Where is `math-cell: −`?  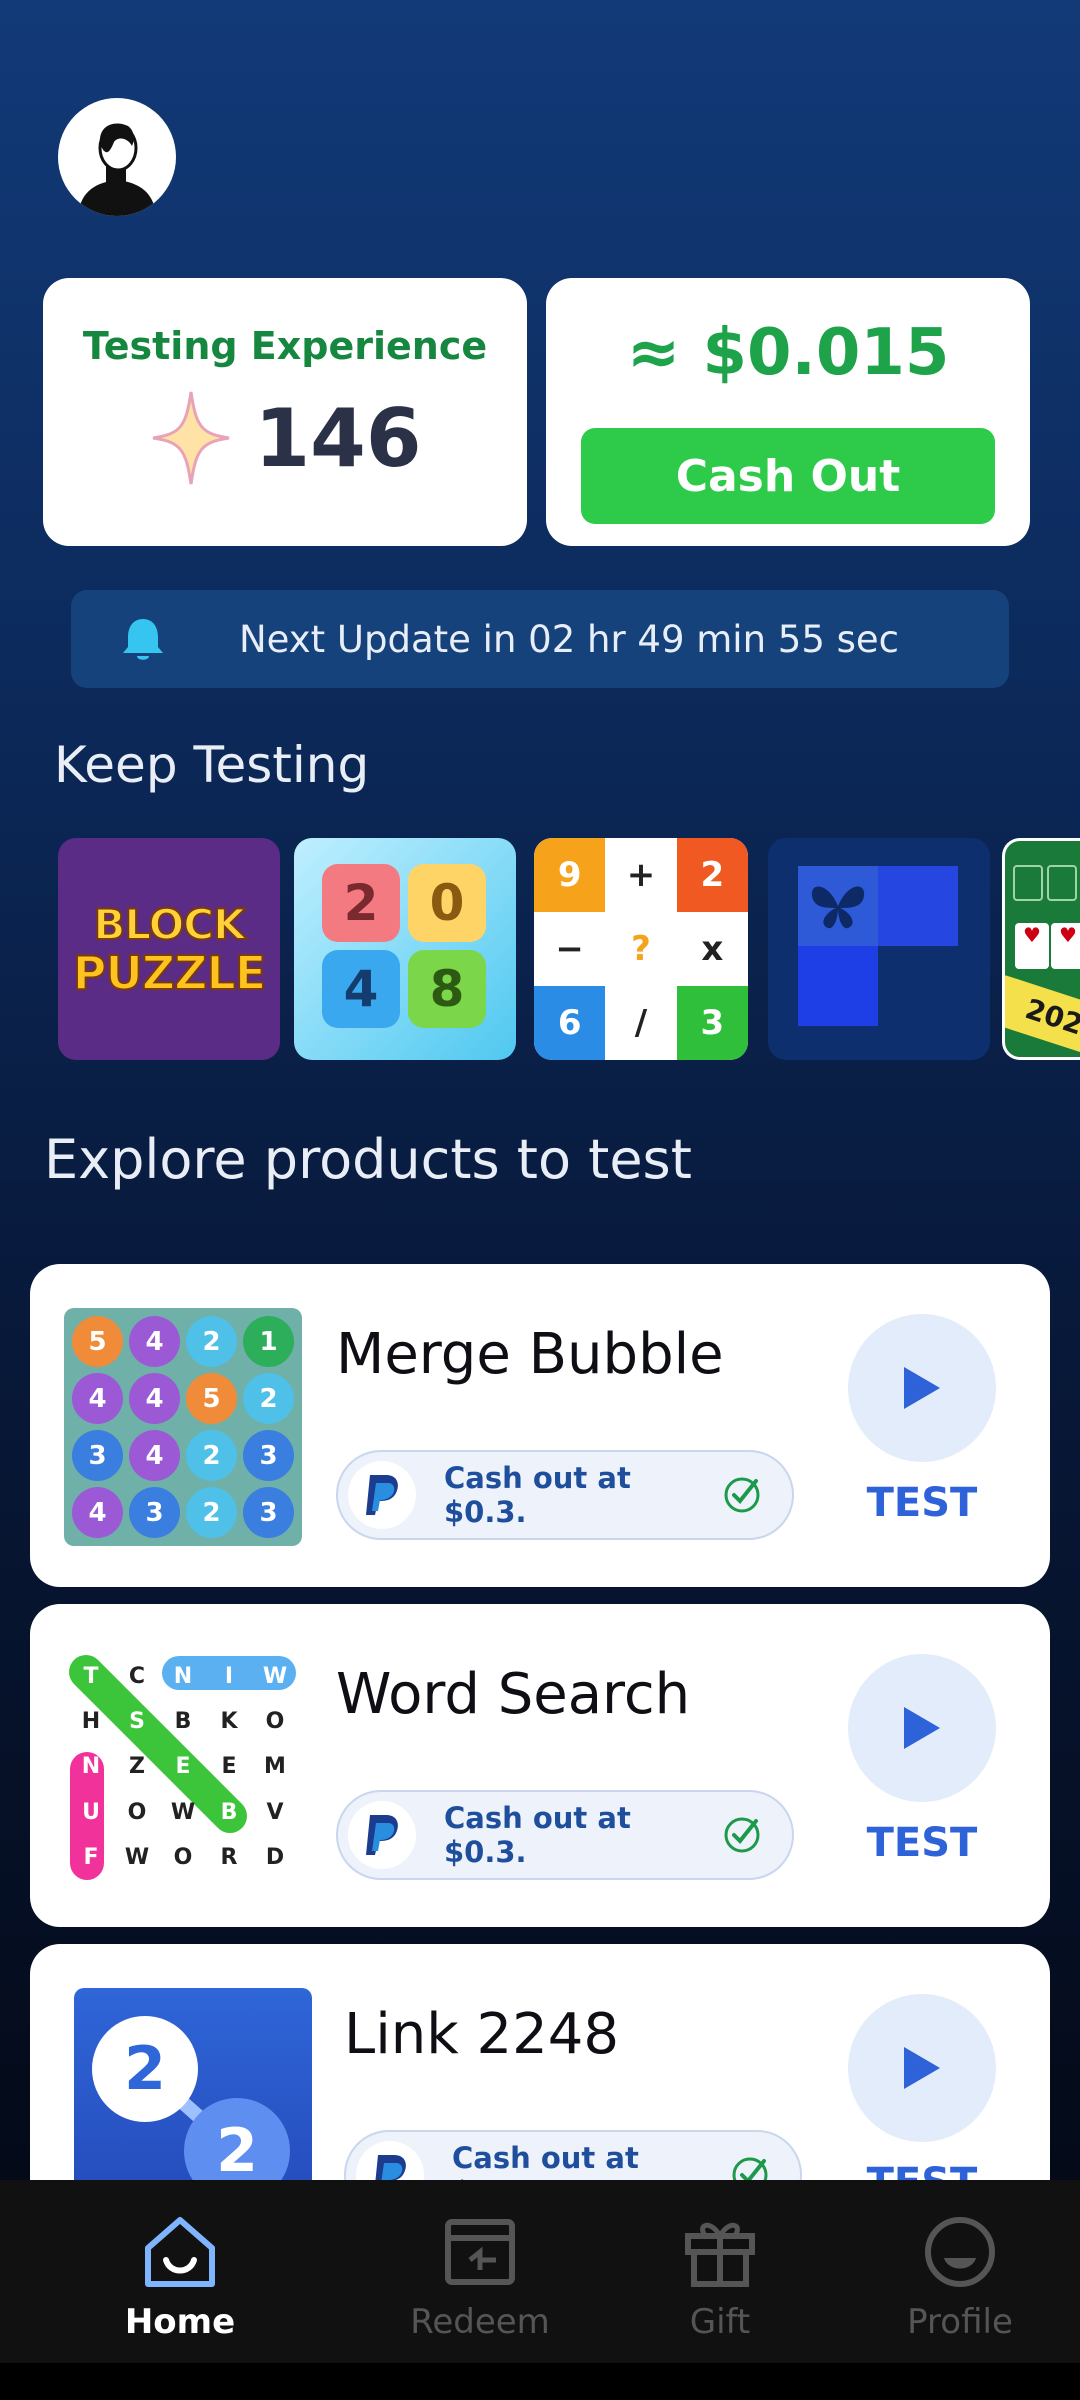
math-cell: − is located at coordinates (569, 949).